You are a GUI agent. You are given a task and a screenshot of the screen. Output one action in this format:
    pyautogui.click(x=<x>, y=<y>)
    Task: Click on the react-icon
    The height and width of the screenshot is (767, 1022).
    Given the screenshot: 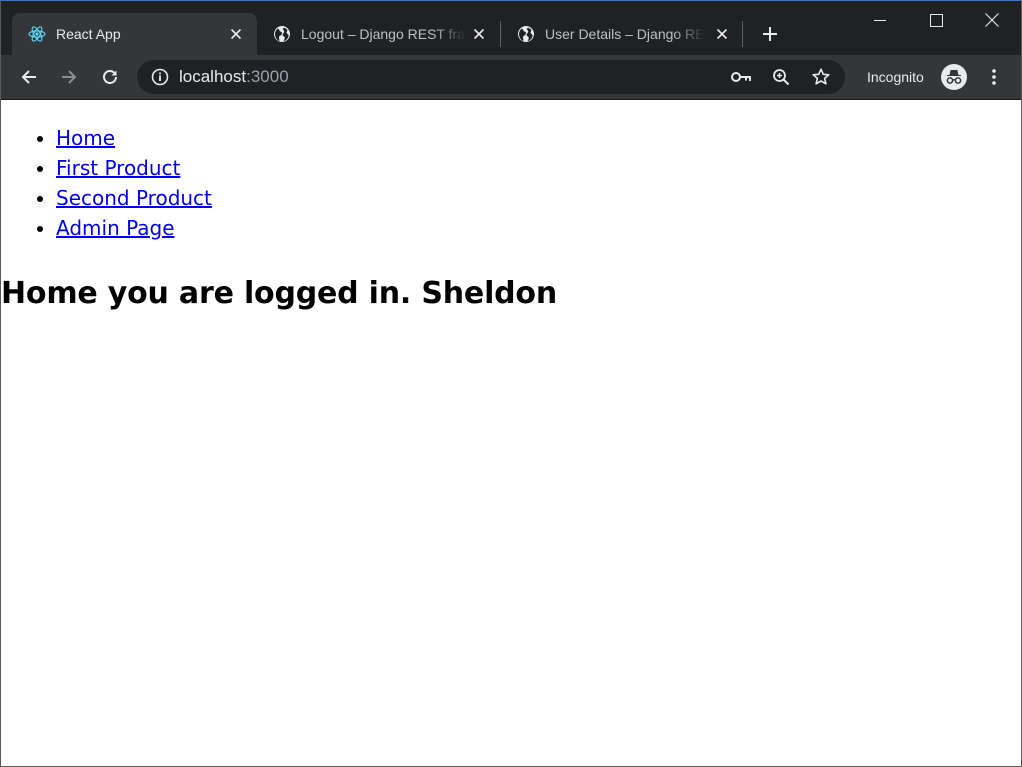 What is the action you would take?
    pyautogui.click(x=37, y=34)
    